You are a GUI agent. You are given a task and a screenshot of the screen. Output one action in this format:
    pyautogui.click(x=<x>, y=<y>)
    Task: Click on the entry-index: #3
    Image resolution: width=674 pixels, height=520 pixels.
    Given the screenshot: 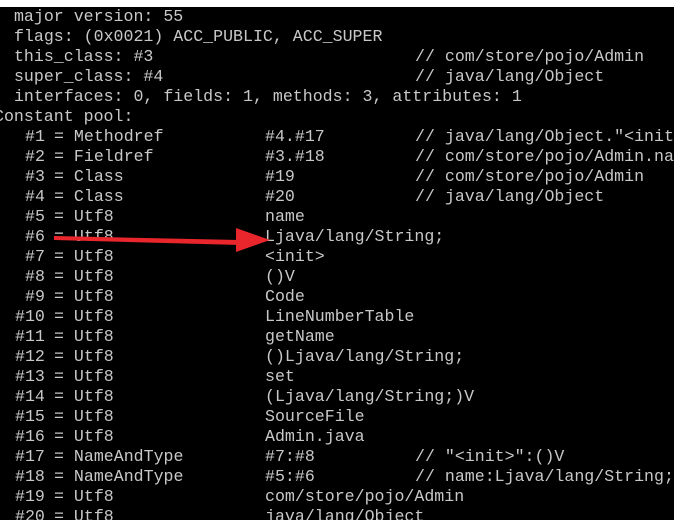 What is the action you would take?
    pyautogui.click(x=35, y=176)
    